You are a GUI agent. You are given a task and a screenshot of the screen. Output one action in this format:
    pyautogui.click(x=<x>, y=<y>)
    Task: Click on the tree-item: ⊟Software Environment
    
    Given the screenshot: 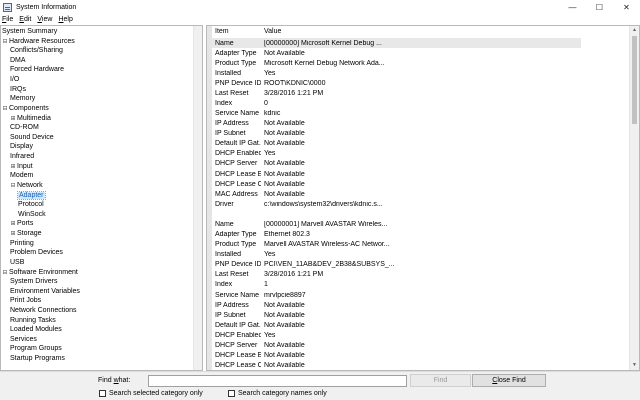 What is the action you would take?
    pyautogui.click(x=39, y=273)
    